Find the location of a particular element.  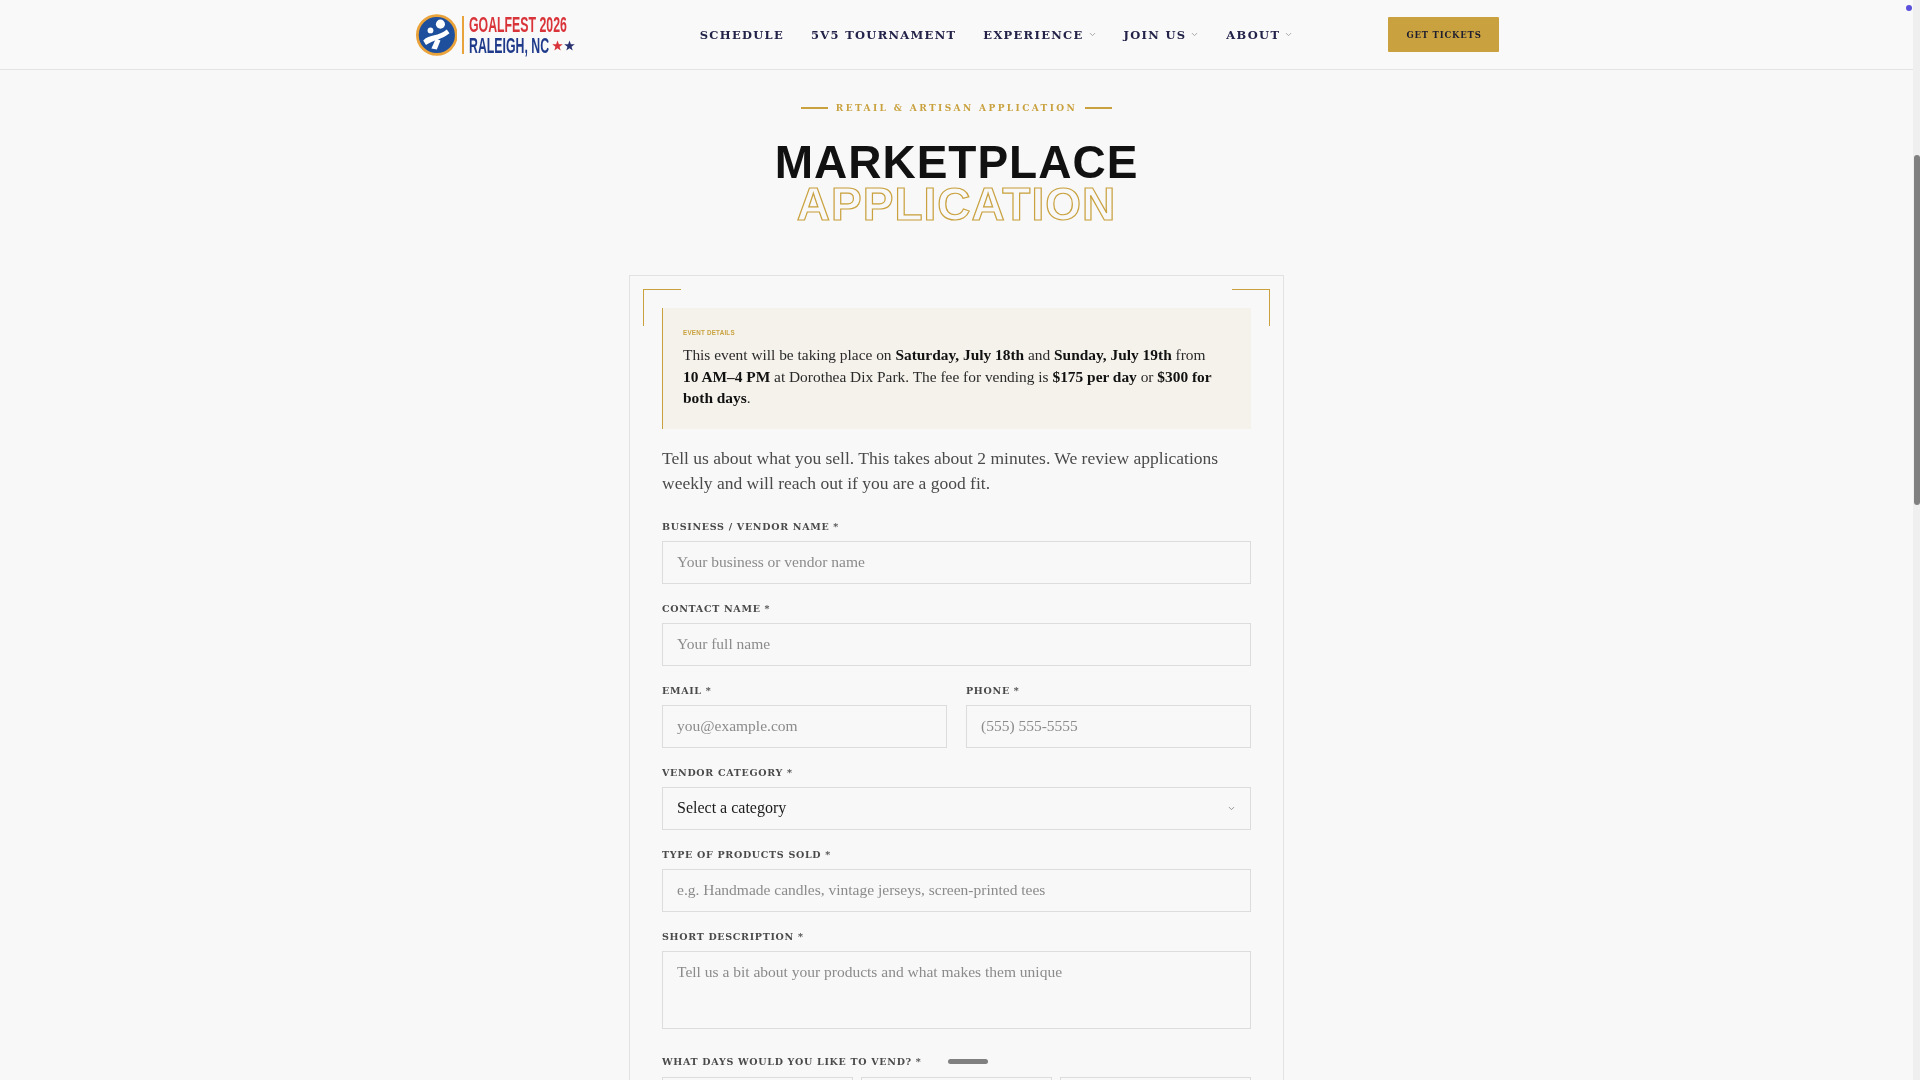

input-field: Your full name is located at coordinates (956, 644).